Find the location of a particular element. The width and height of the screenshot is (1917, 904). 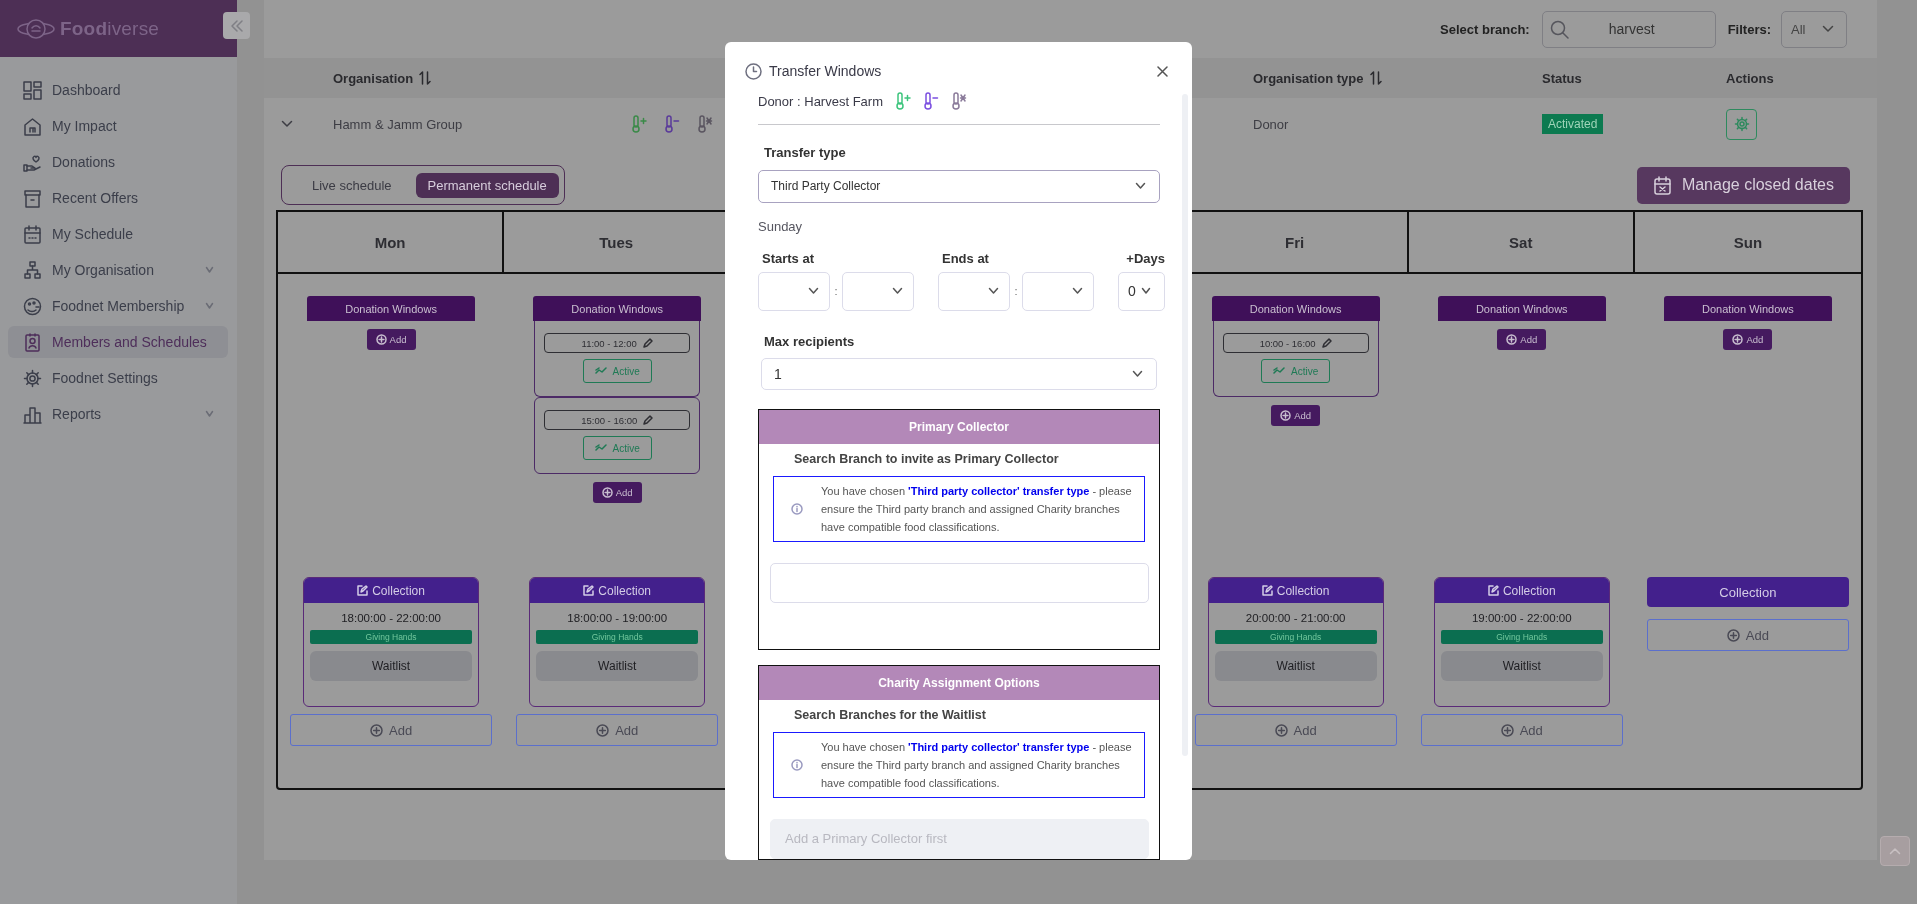

day-header: Sun is located at coordinates (1747, 243).